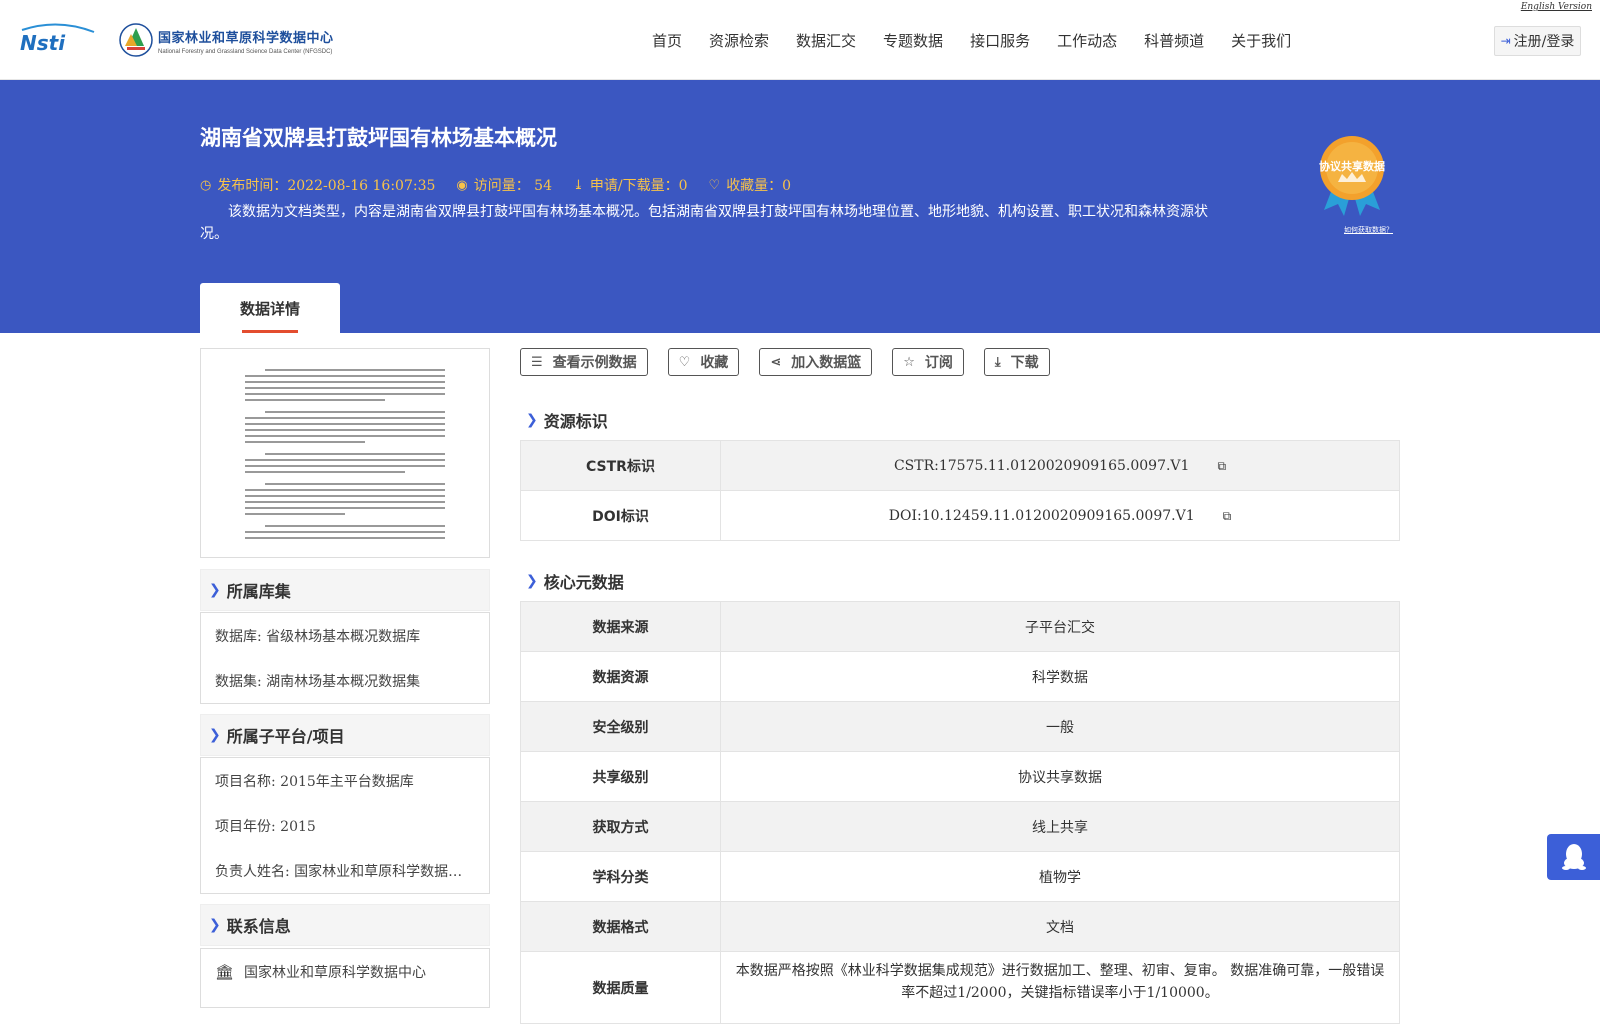 Image resolution: width=1600 pixels, height=1024 pixels. Describe the element at coordinates (1556, 7) in the screenshot. I see `english-version-link: English Version` at that location.